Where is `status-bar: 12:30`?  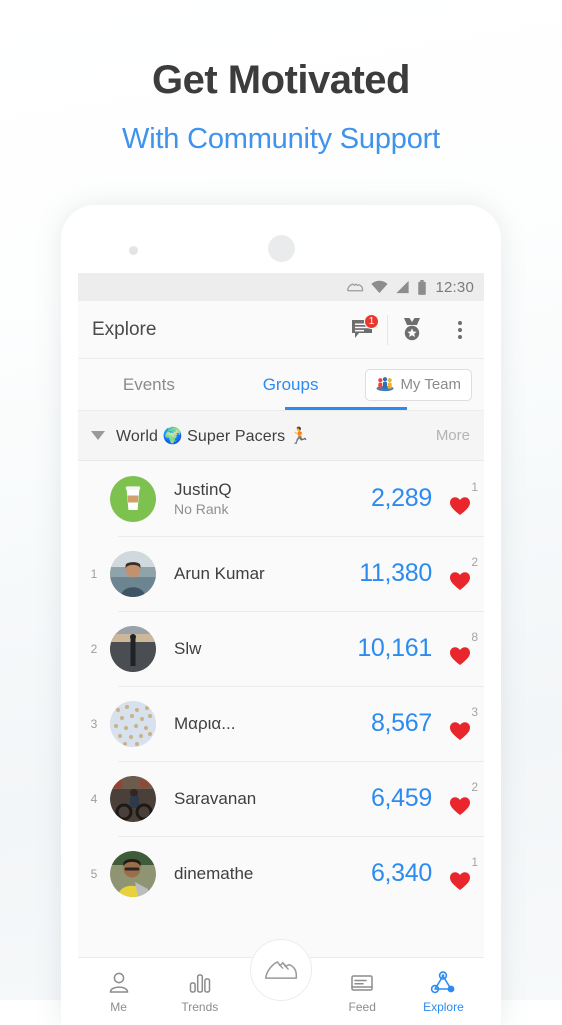
status-bar: 12:30 is located at coordinates (281, 287).